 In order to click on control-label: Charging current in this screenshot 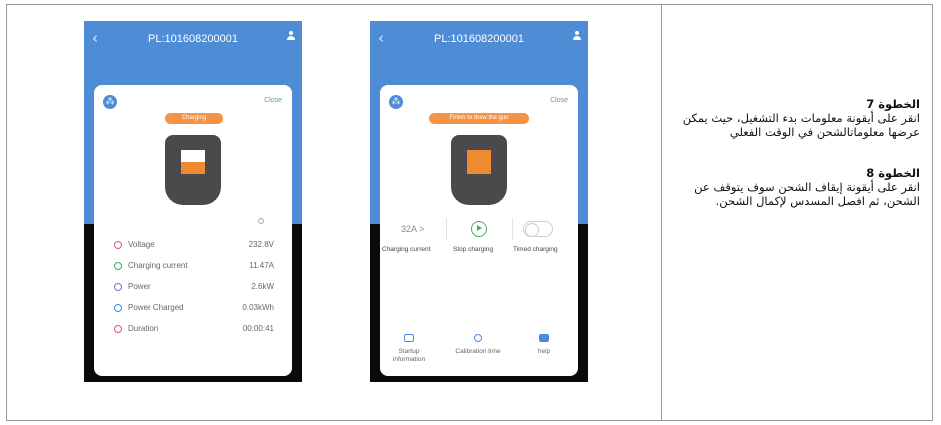, I will do `click(406, 249)`.